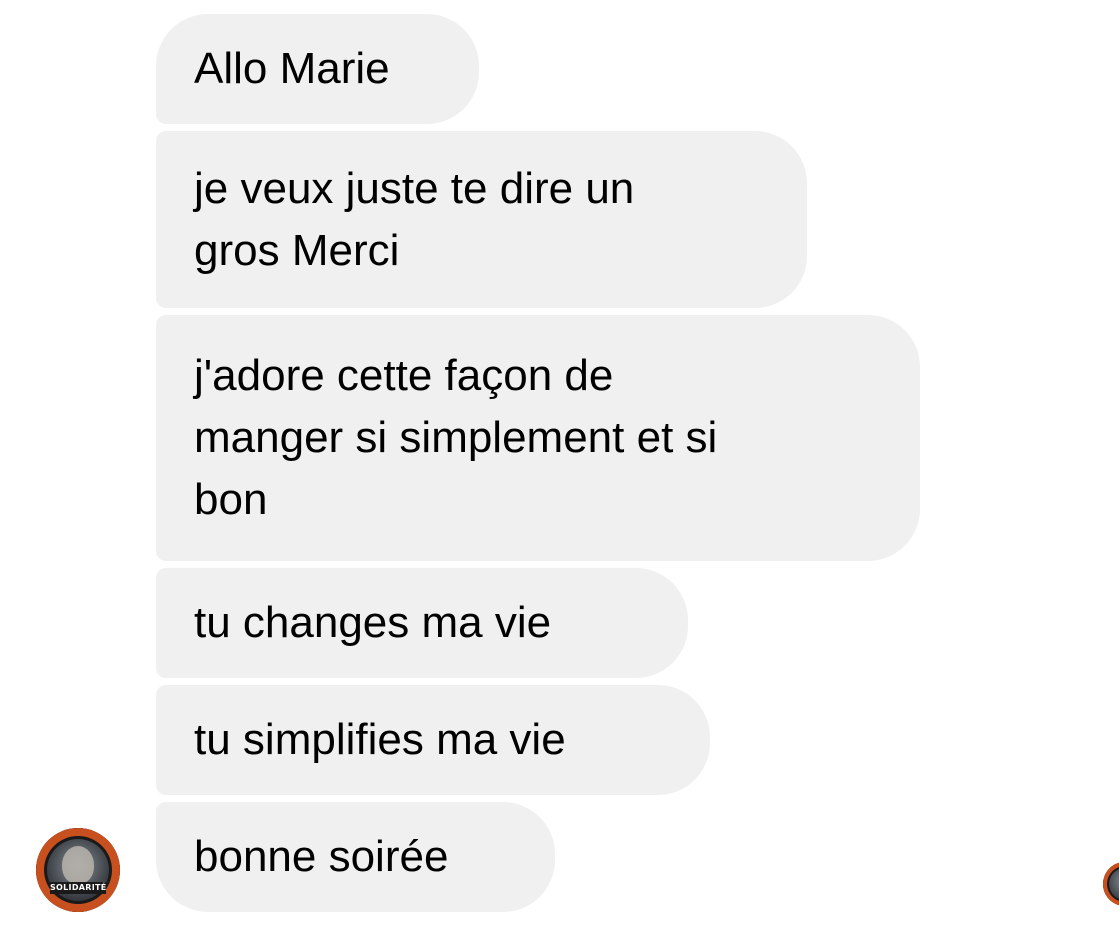 This screenshot has width=1119, height=931. I want to click on message-bubble: je veux juste te dire un gros Merci, so click(481, 219).